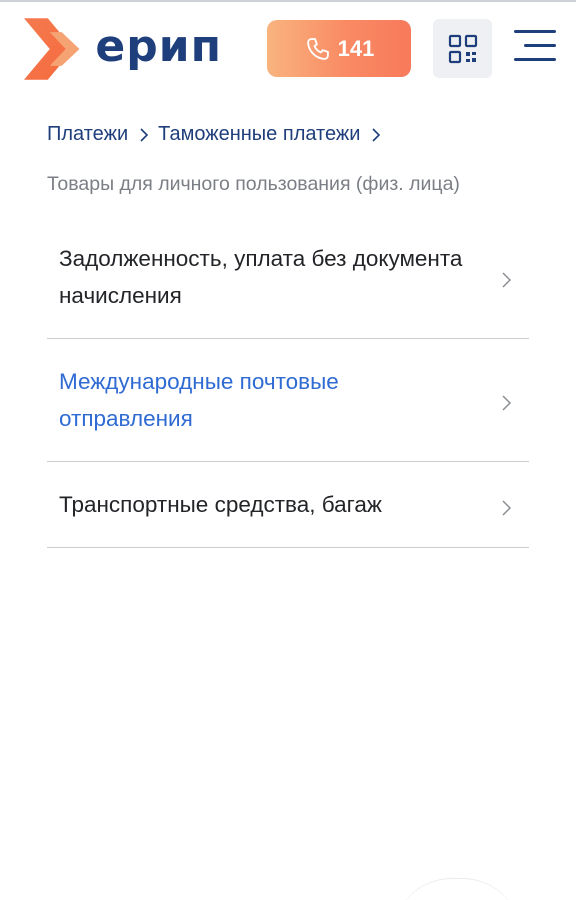  I want to click on breadcrumb: Платежи Таможенные платежи, so click(218, 134).